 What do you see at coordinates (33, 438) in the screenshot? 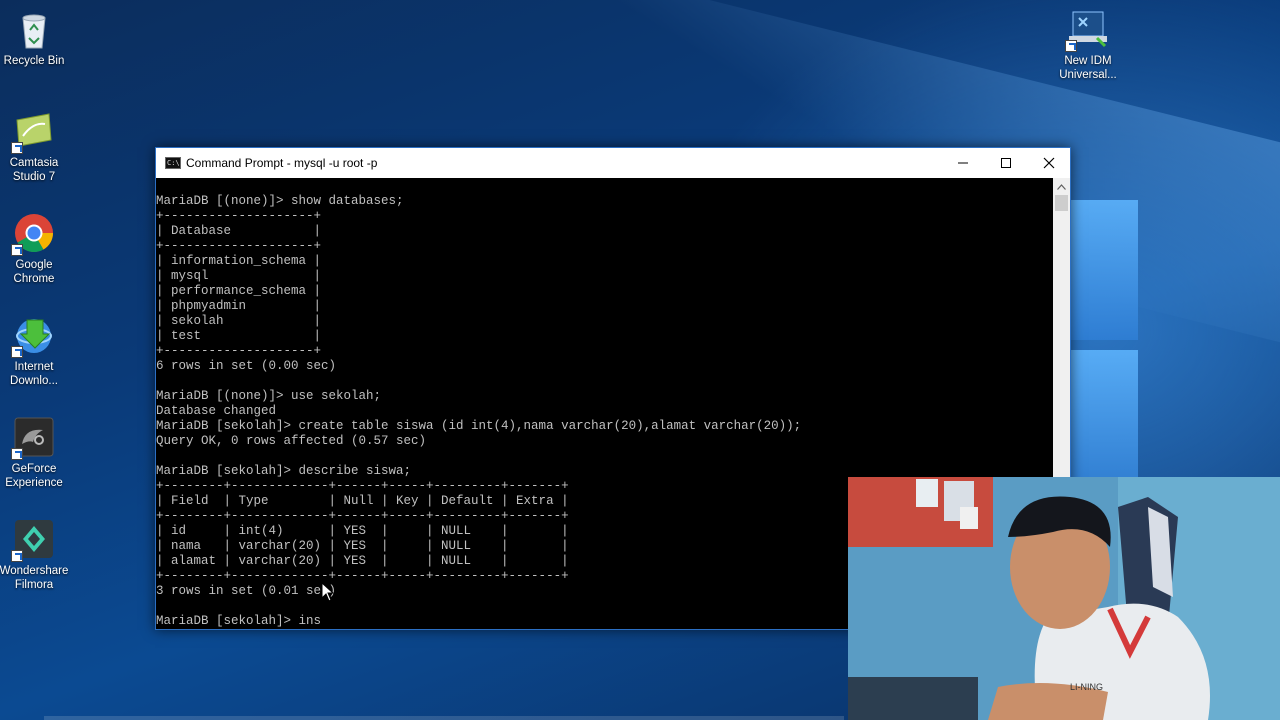
I see `geforce-icon` at bounding box center [33, 438].